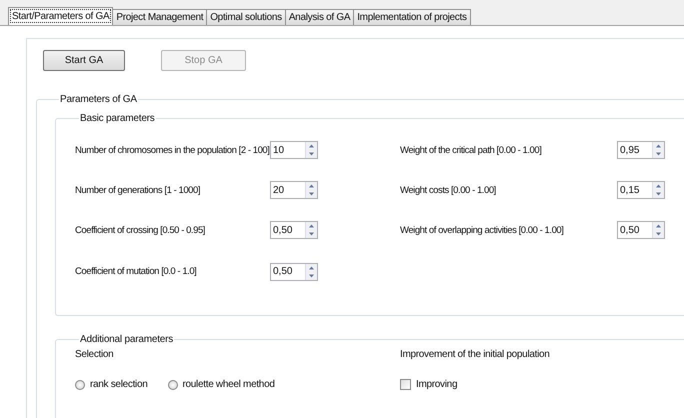 The height and width of the screenshot is (418, 684). What do you see at coordinates (471, 150) in the screenshot?
I see `field-label: Weight of the critical path [0.00 - 1.00]` at bounding box center [471, 150].